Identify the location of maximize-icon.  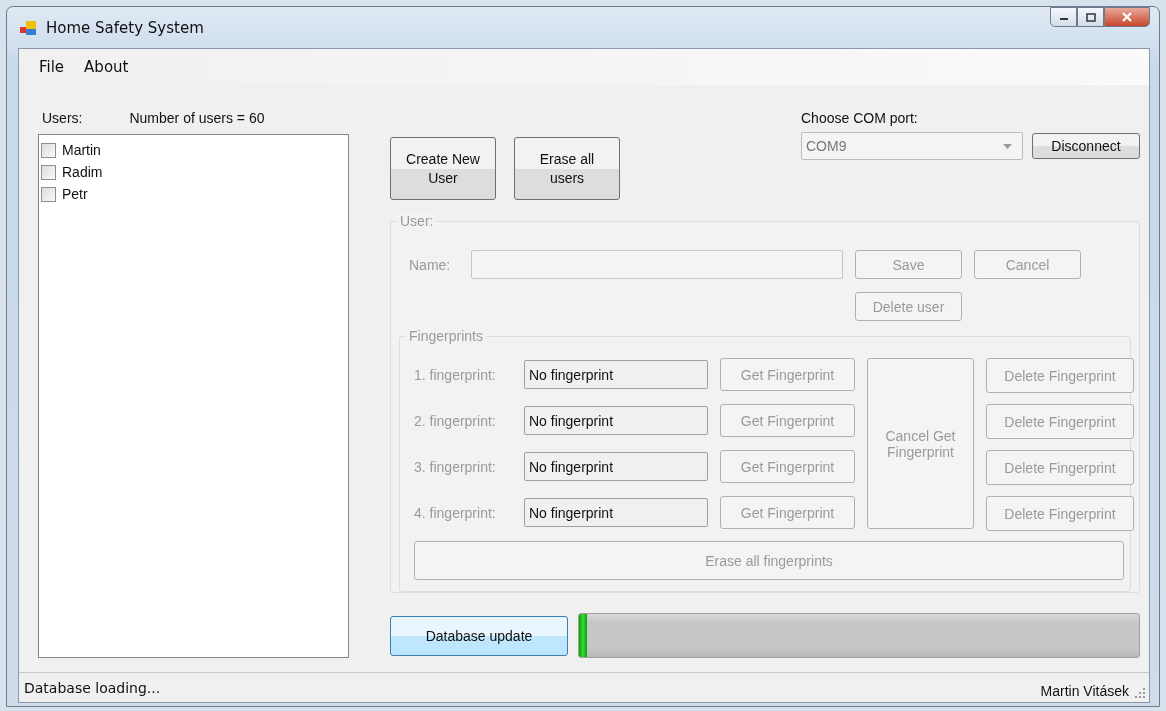
(1090, 17).